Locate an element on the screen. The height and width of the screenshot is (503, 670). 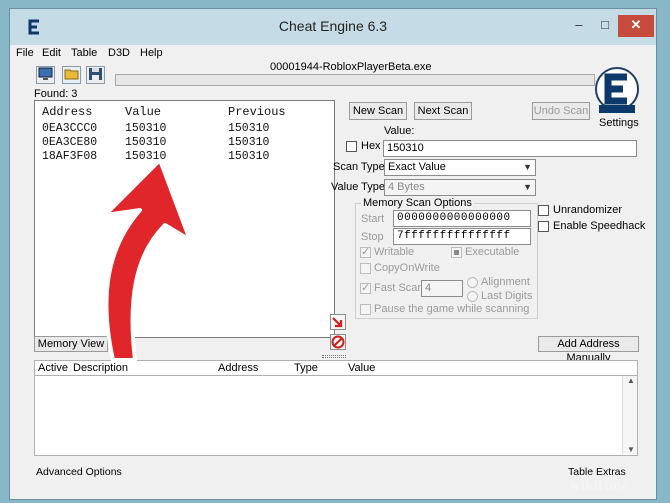
wikihow-watermark: wikiHow is located at coordinates (599, 486).